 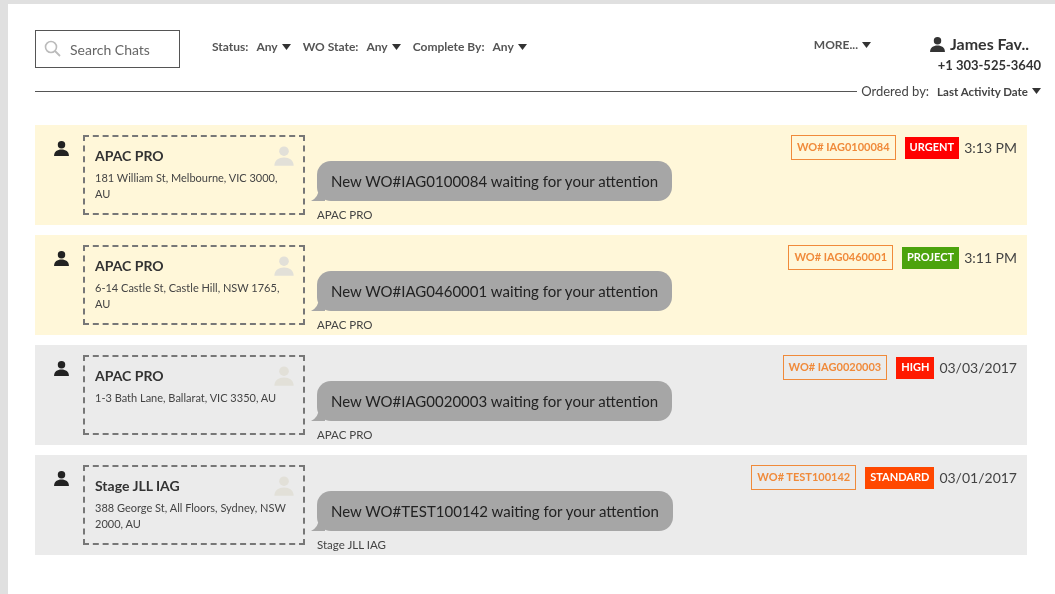 What do you see at coordinates (841, 257) in the screenshot?
I see `work-order-tag: WO# IAG0460001` at bounding box center [841, 257].